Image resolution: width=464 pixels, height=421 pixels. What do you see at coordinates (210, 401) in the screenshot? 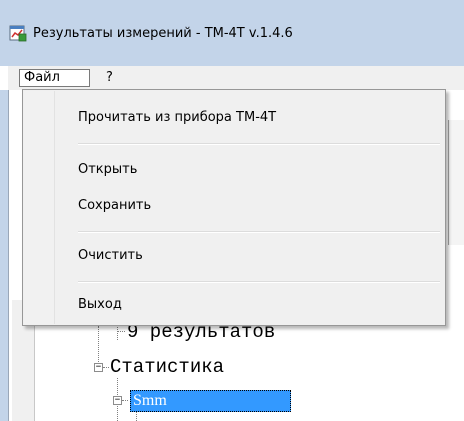
I see `tree-item-smm: Smm` at bounding box center [210, 401].